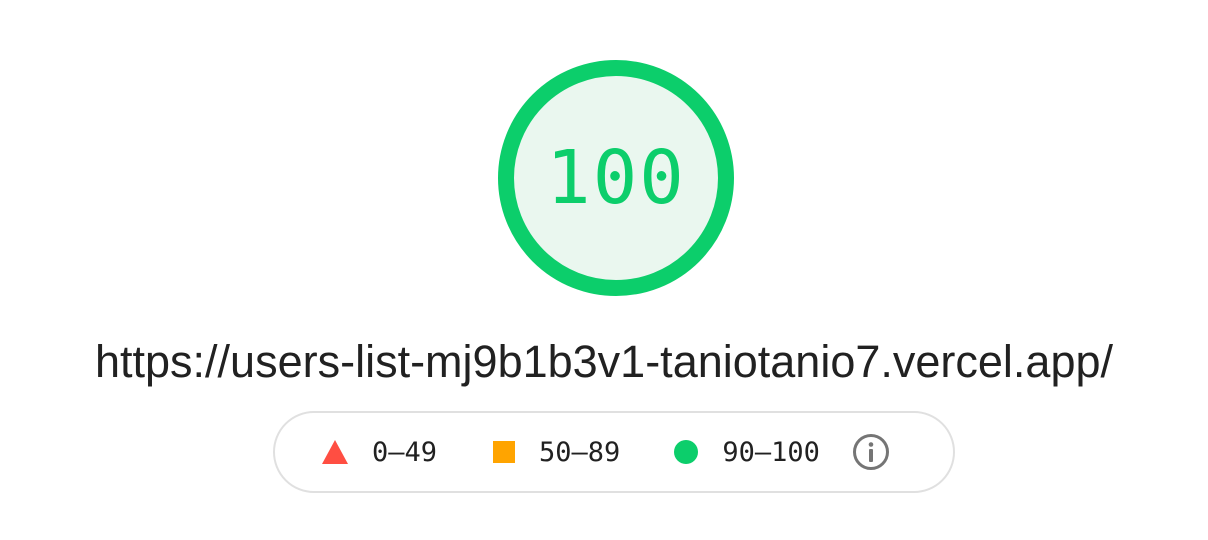 Image resolution: width=1208 pixels, height=540 pixels. What do you see at coordinates (580, 452) in the screenshot?
I see `legend-label-average: 50–89` at bounding box center [580, 452].